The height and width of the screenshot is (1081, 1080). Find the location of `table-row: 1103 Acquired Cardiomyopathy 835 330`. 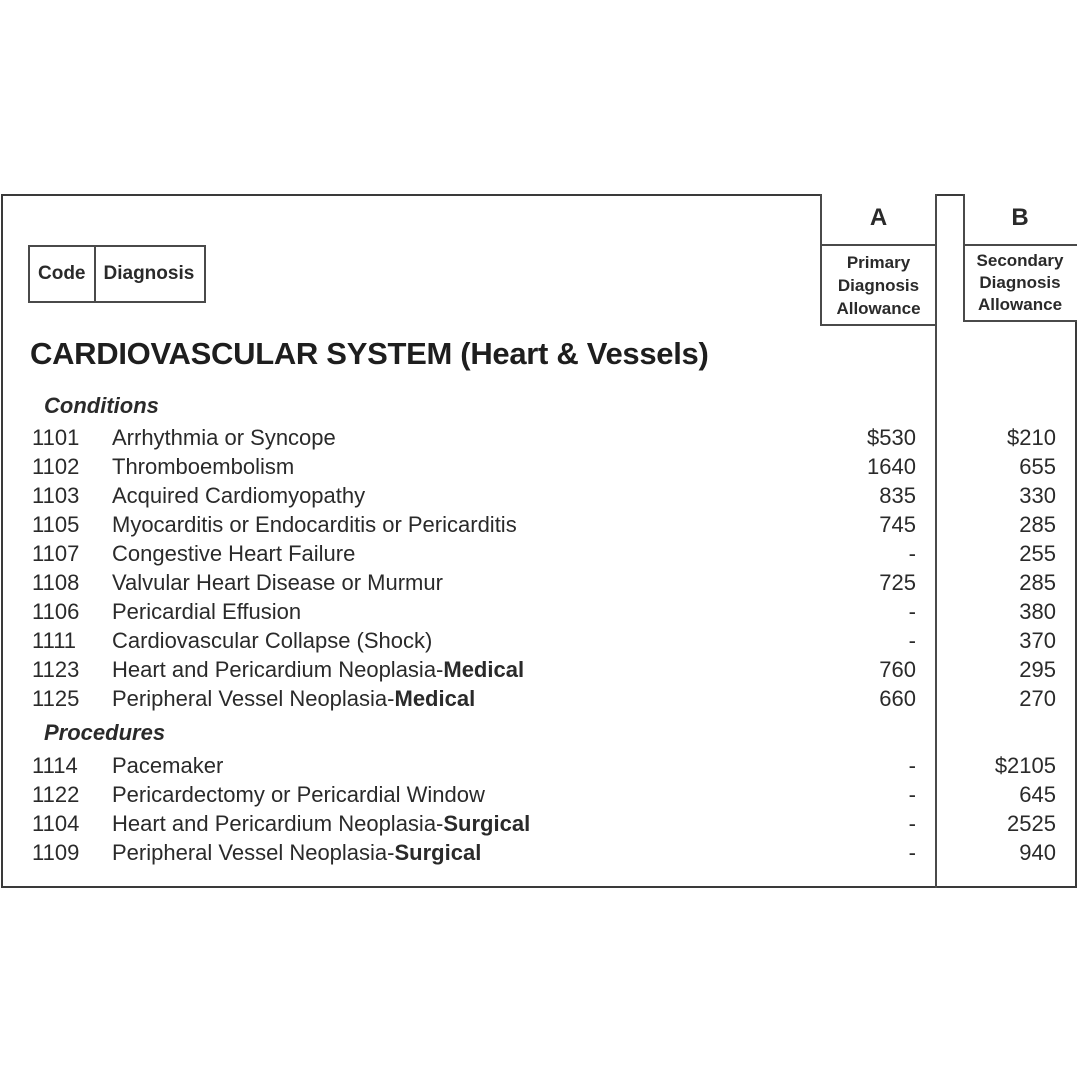

table-row: 1103 Acquired Cardiomyopathy 835 330 is located at coordinates (540, 497).